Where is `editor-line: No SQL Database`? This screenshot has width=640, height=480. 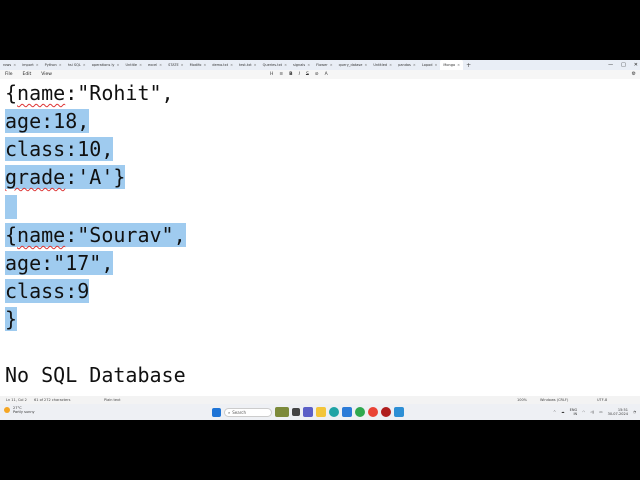 editor-line: No SQL Database is located at coordinates (95, 375).